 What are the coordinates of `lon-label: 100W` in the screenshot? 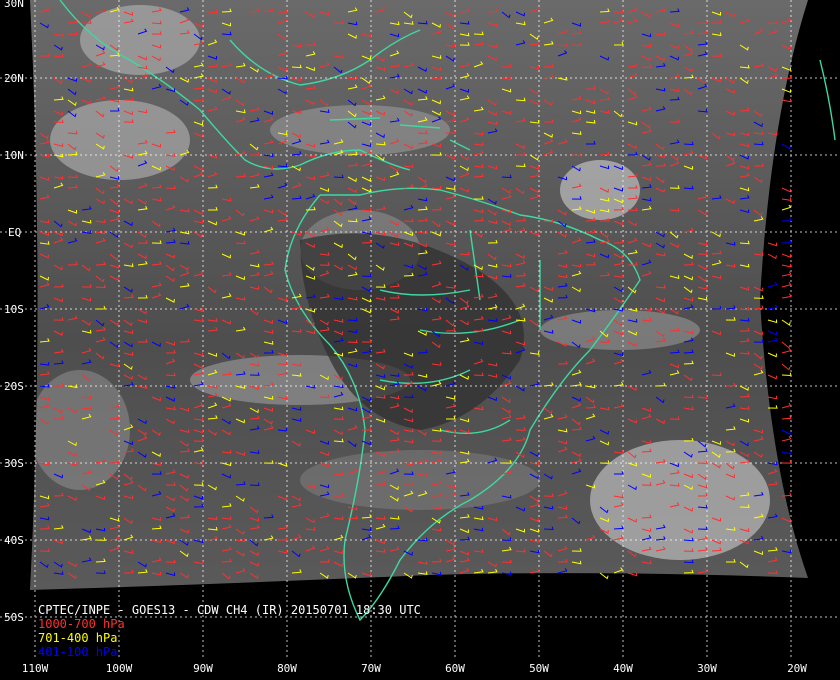 It's located at (119, 668).